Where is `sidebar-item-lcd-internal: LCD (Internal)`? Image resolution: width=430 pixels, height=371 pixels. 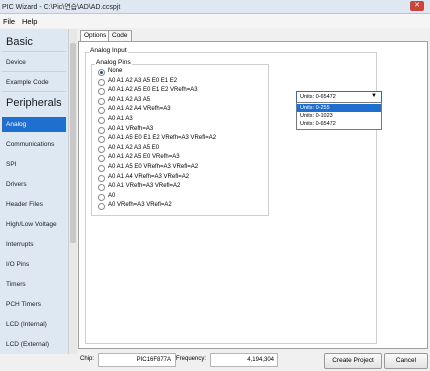 sidebar-item-lcd-internal: LCD (Internal) is located at coordinates (26, 324).